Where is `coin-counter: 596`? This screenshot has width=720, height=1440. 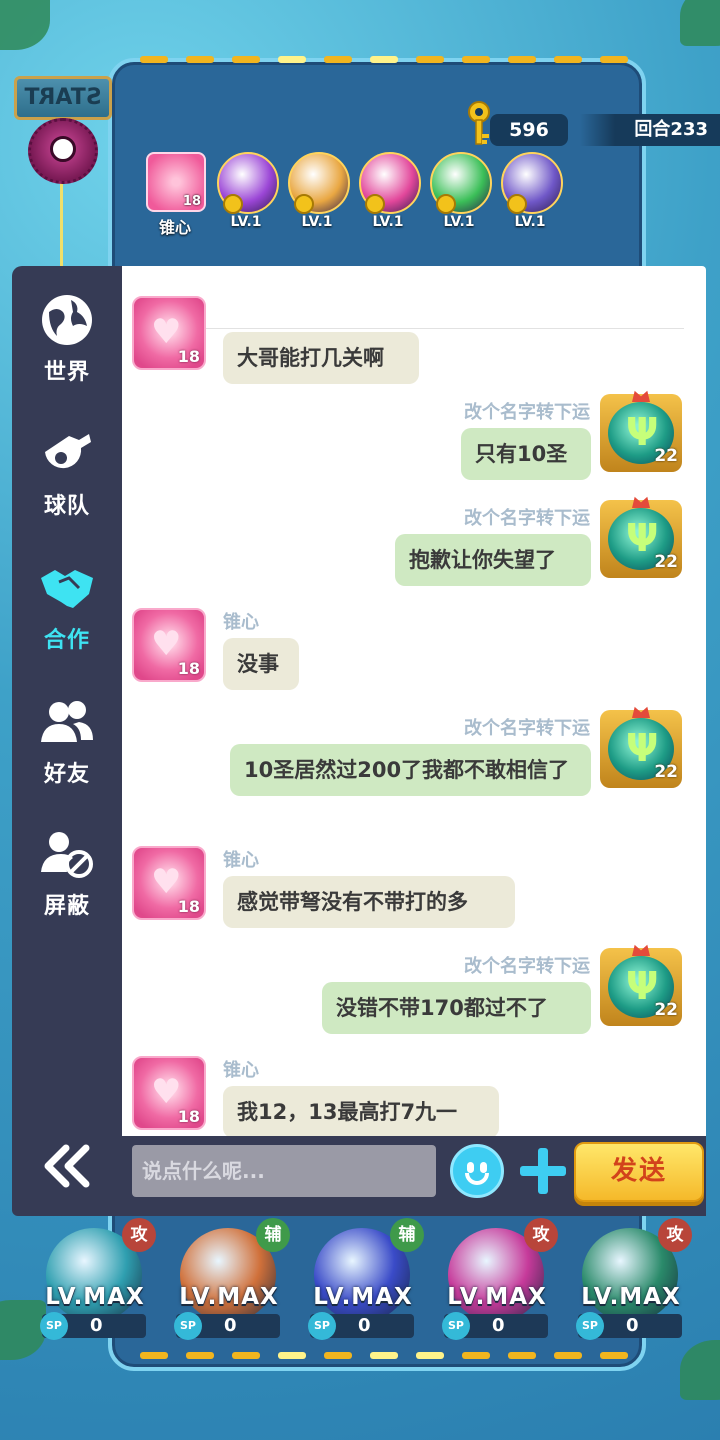
coin-counter: 596 is located at coordinates (529, 130).